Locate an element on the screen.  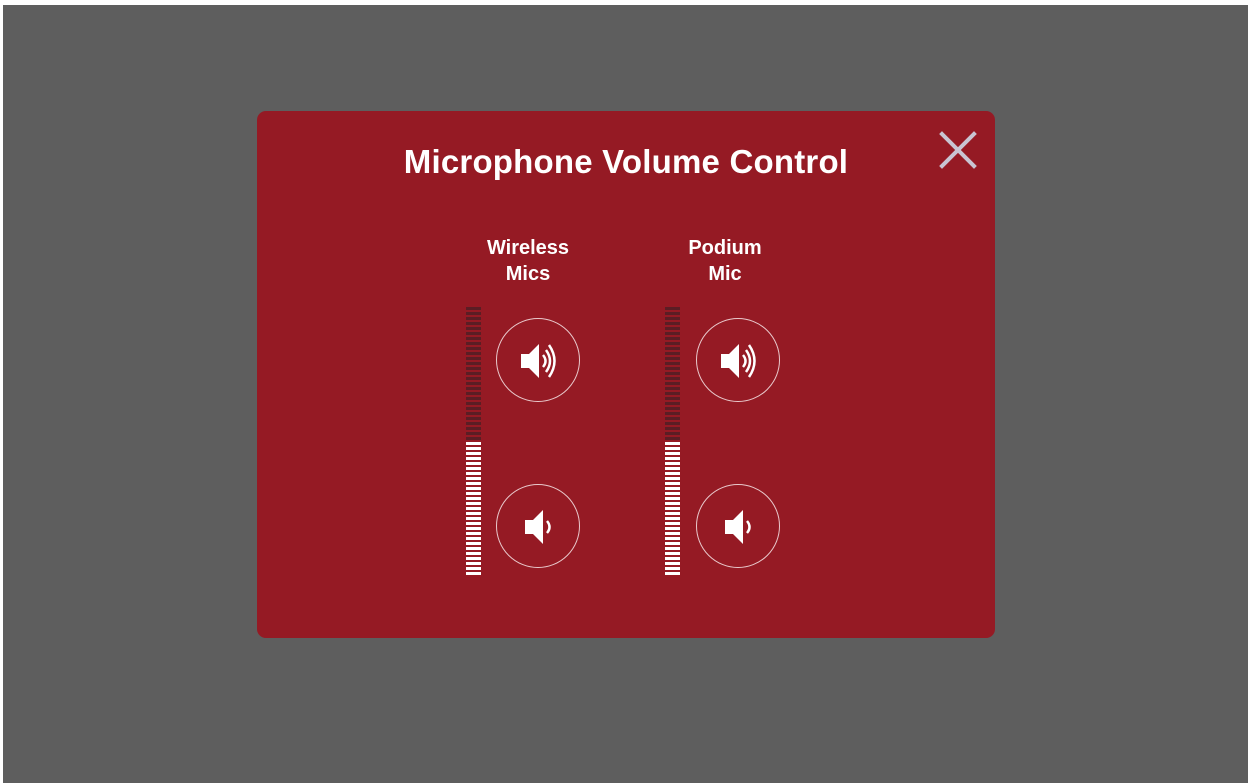
volume-down-button-podium is located at coordinates (738, 526).